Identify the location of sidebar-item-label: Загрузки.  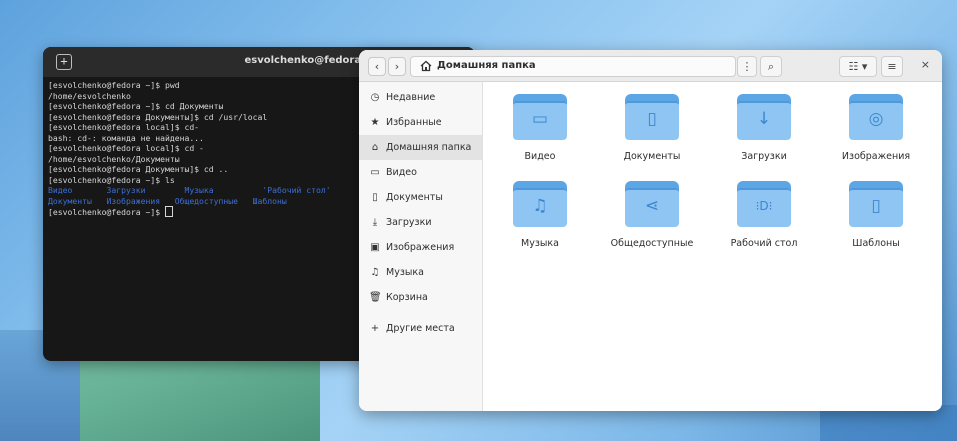
(409, 222).